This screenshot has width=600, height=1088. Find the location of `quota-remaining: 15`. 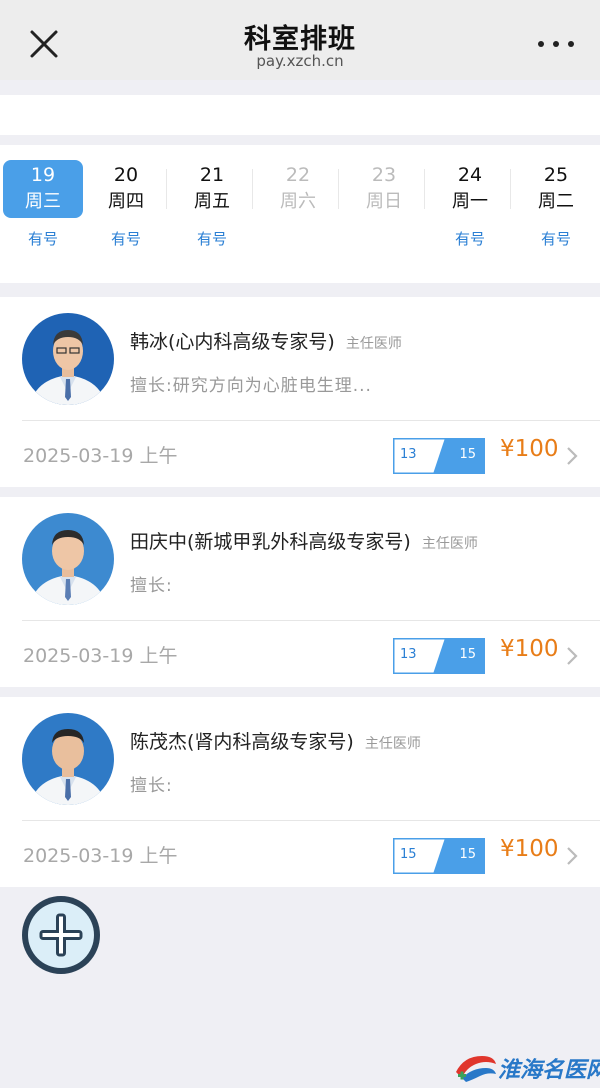

quota-remaining: 15 is located at coordinates (408, 854).